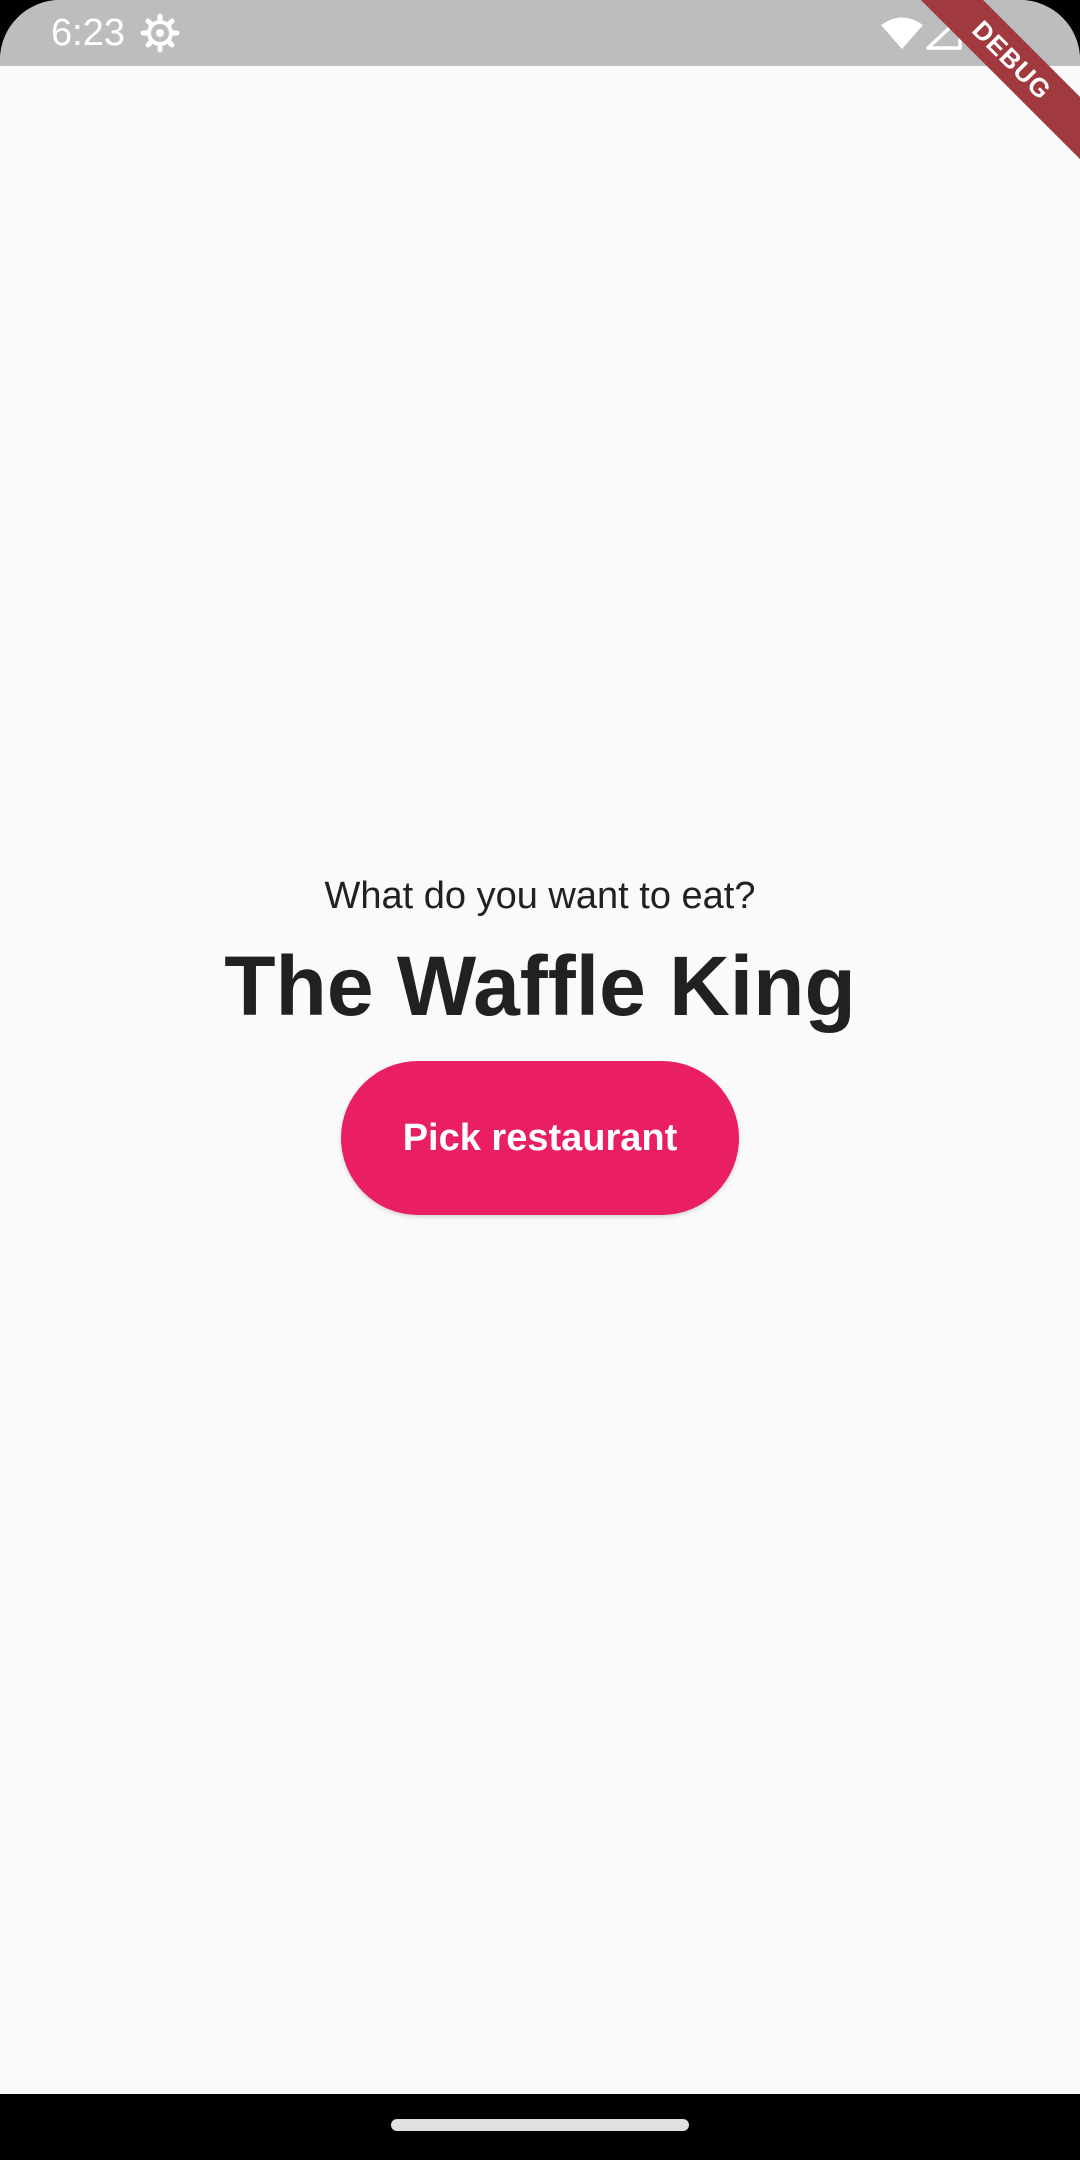 This screenshot has width=1080, height=2160. What do you see at coordinates (540, 986) in the screenshot?
I see `restaurant-name: The Waffle King` at bounding box center [540, 986].